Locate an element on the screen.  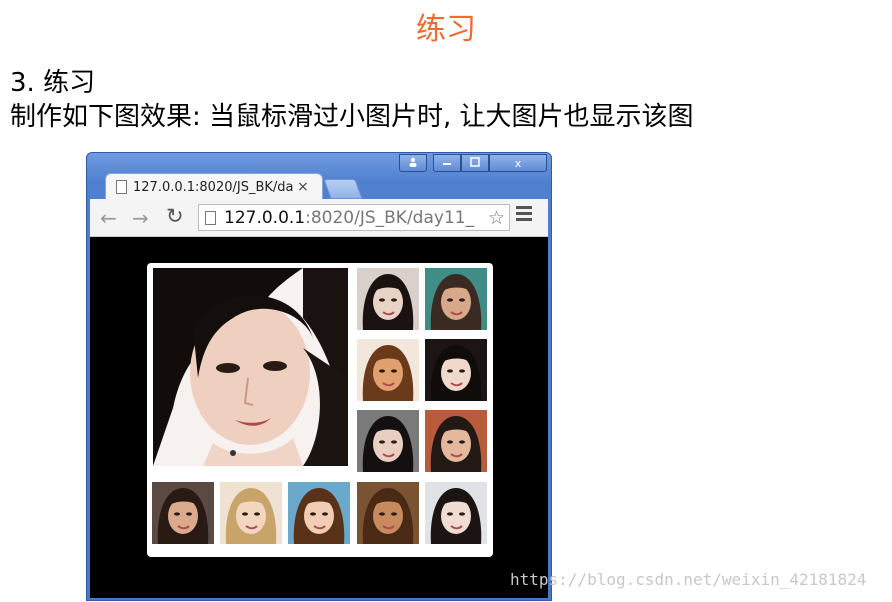
main-image is located at coordinates (250, 367).